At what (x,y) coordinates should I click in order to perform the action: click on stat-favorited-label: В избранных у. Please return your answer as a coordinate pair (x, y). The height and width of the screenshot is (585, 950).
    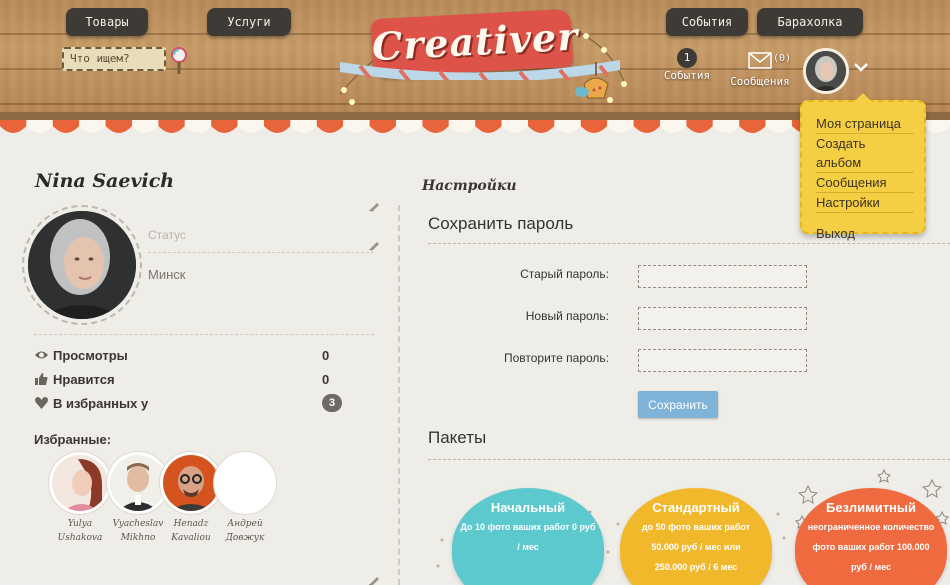
    Looking at the image, I should click on (101, 403).